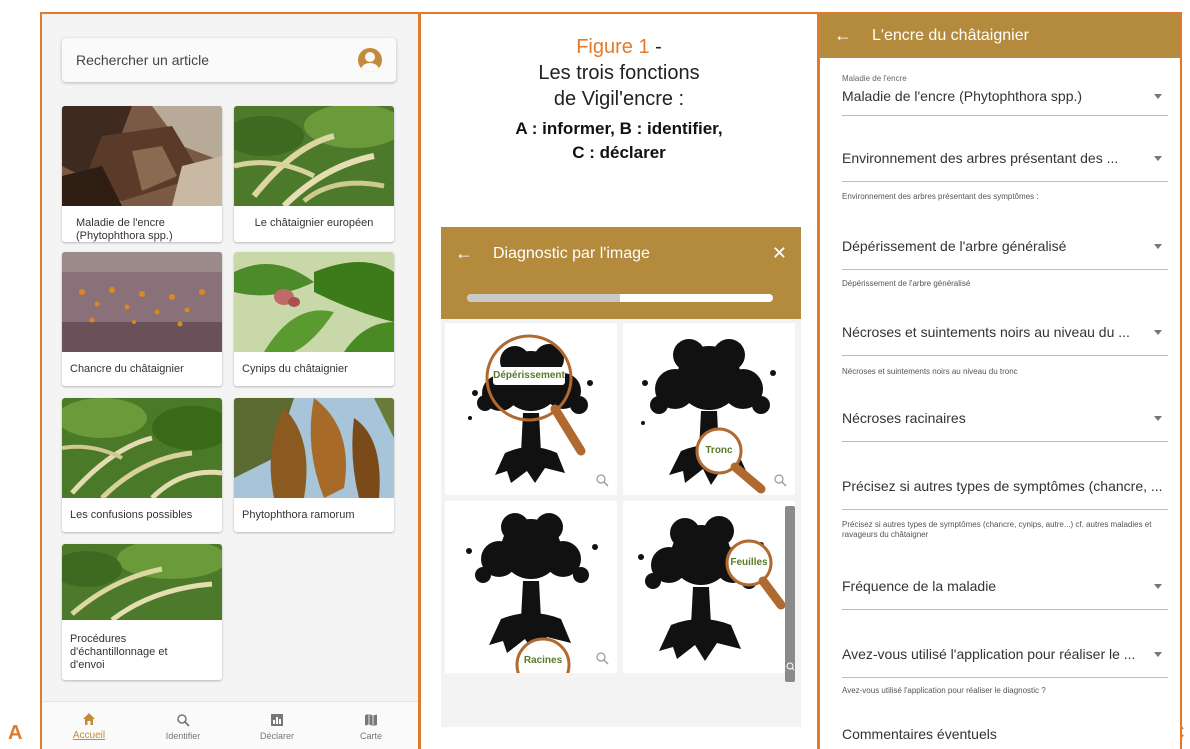 This screenshot has height=749, width=1190. I want to click on tile-label: Racines, so click(543, 660).